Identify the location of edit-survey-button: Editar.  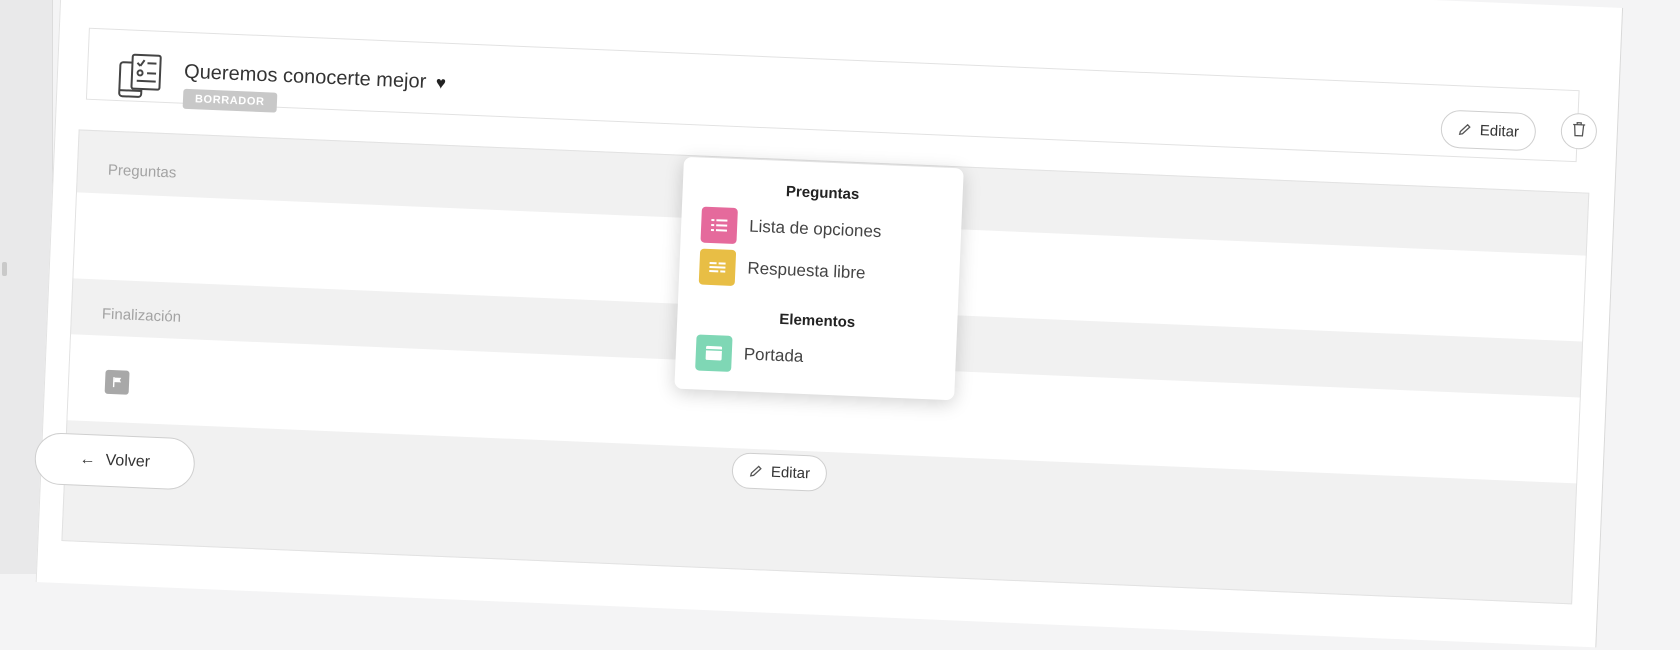
(1488, 130).